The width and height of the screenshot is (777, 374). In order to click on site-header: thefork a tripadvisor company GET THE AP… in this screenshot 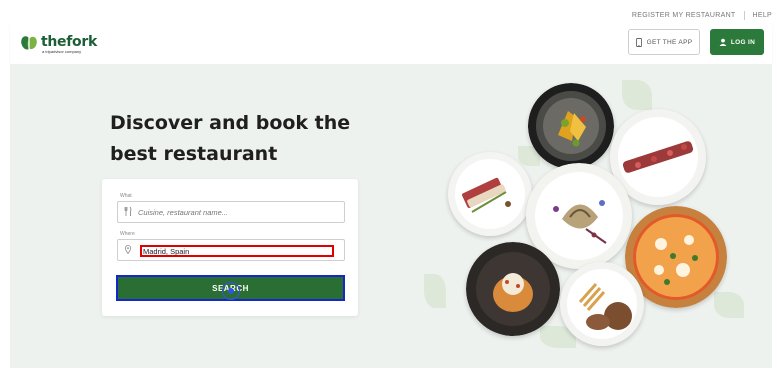, I will do `click(391, 44)`.